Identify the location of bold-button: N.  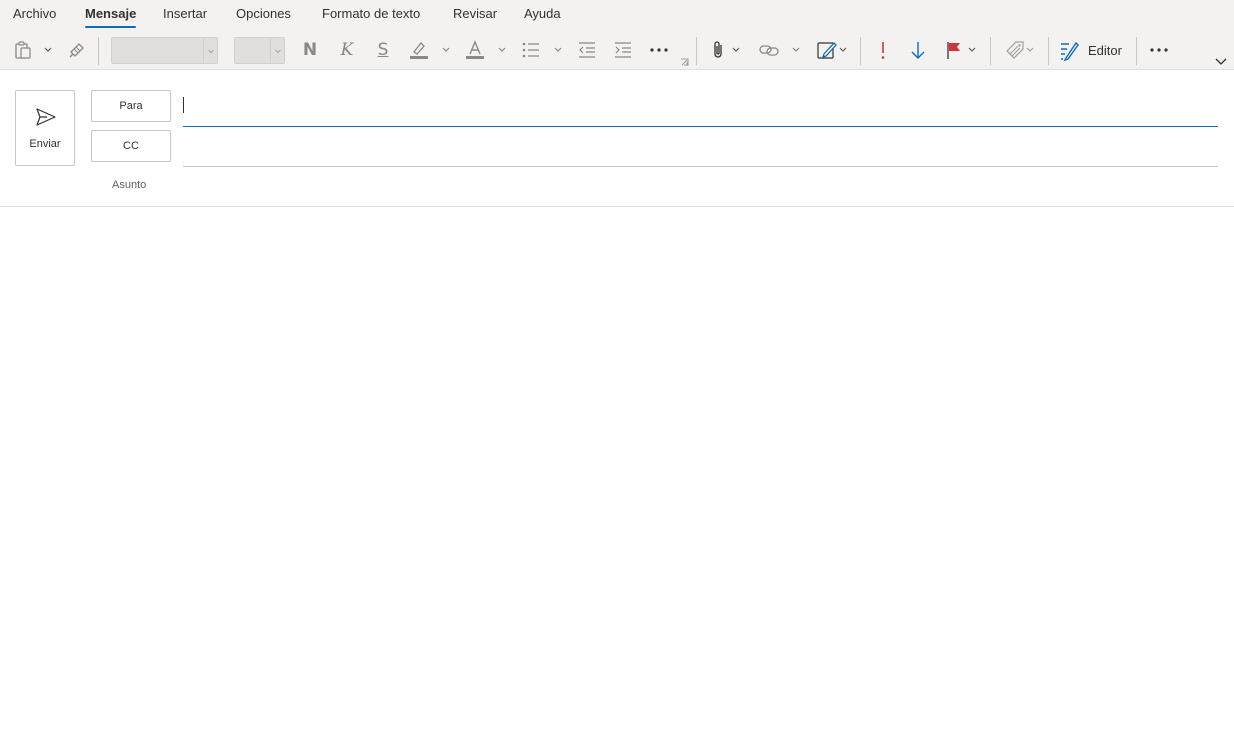
(310, 50).